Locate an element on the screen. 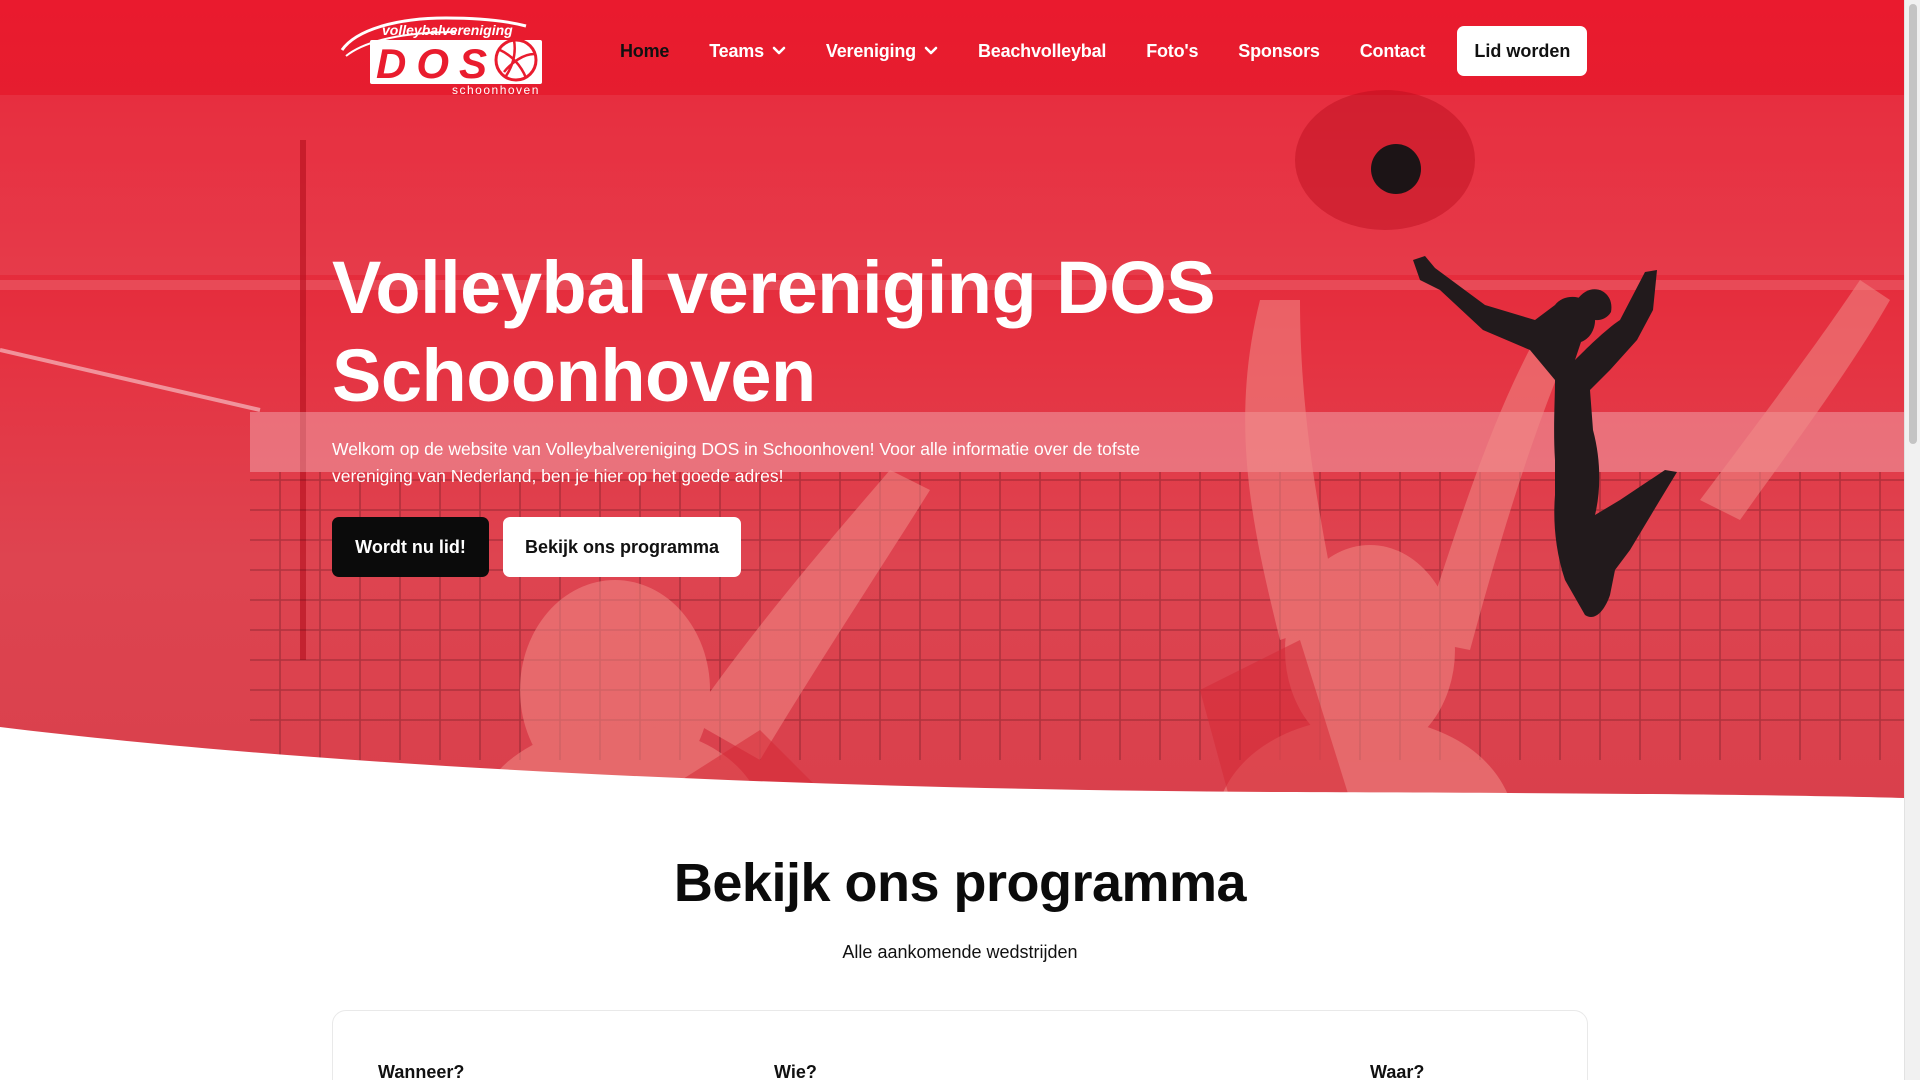 The width and height of the screenshot is (1920, 1080). nav-item-label: Vereniging is located at coordinates (870, 50).